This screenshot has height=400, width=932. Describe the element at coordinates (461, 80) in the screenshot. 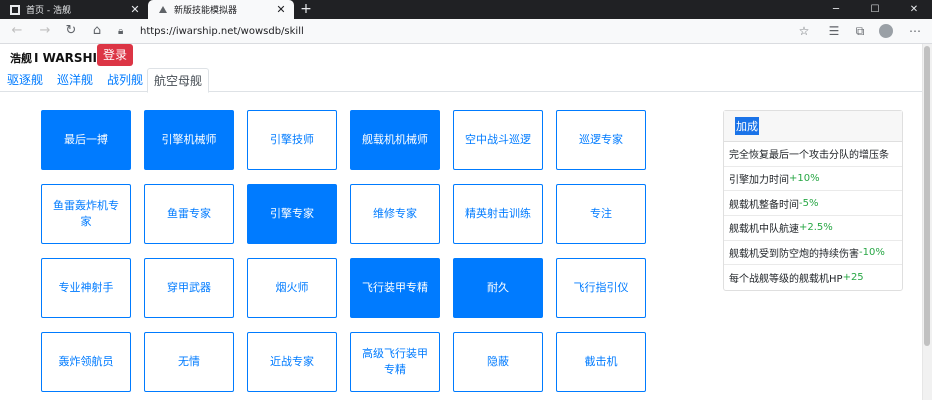

I see `ship-type-tabs: 驱逐舰 巡洋舰 战列舰 航空母舰` at that location.